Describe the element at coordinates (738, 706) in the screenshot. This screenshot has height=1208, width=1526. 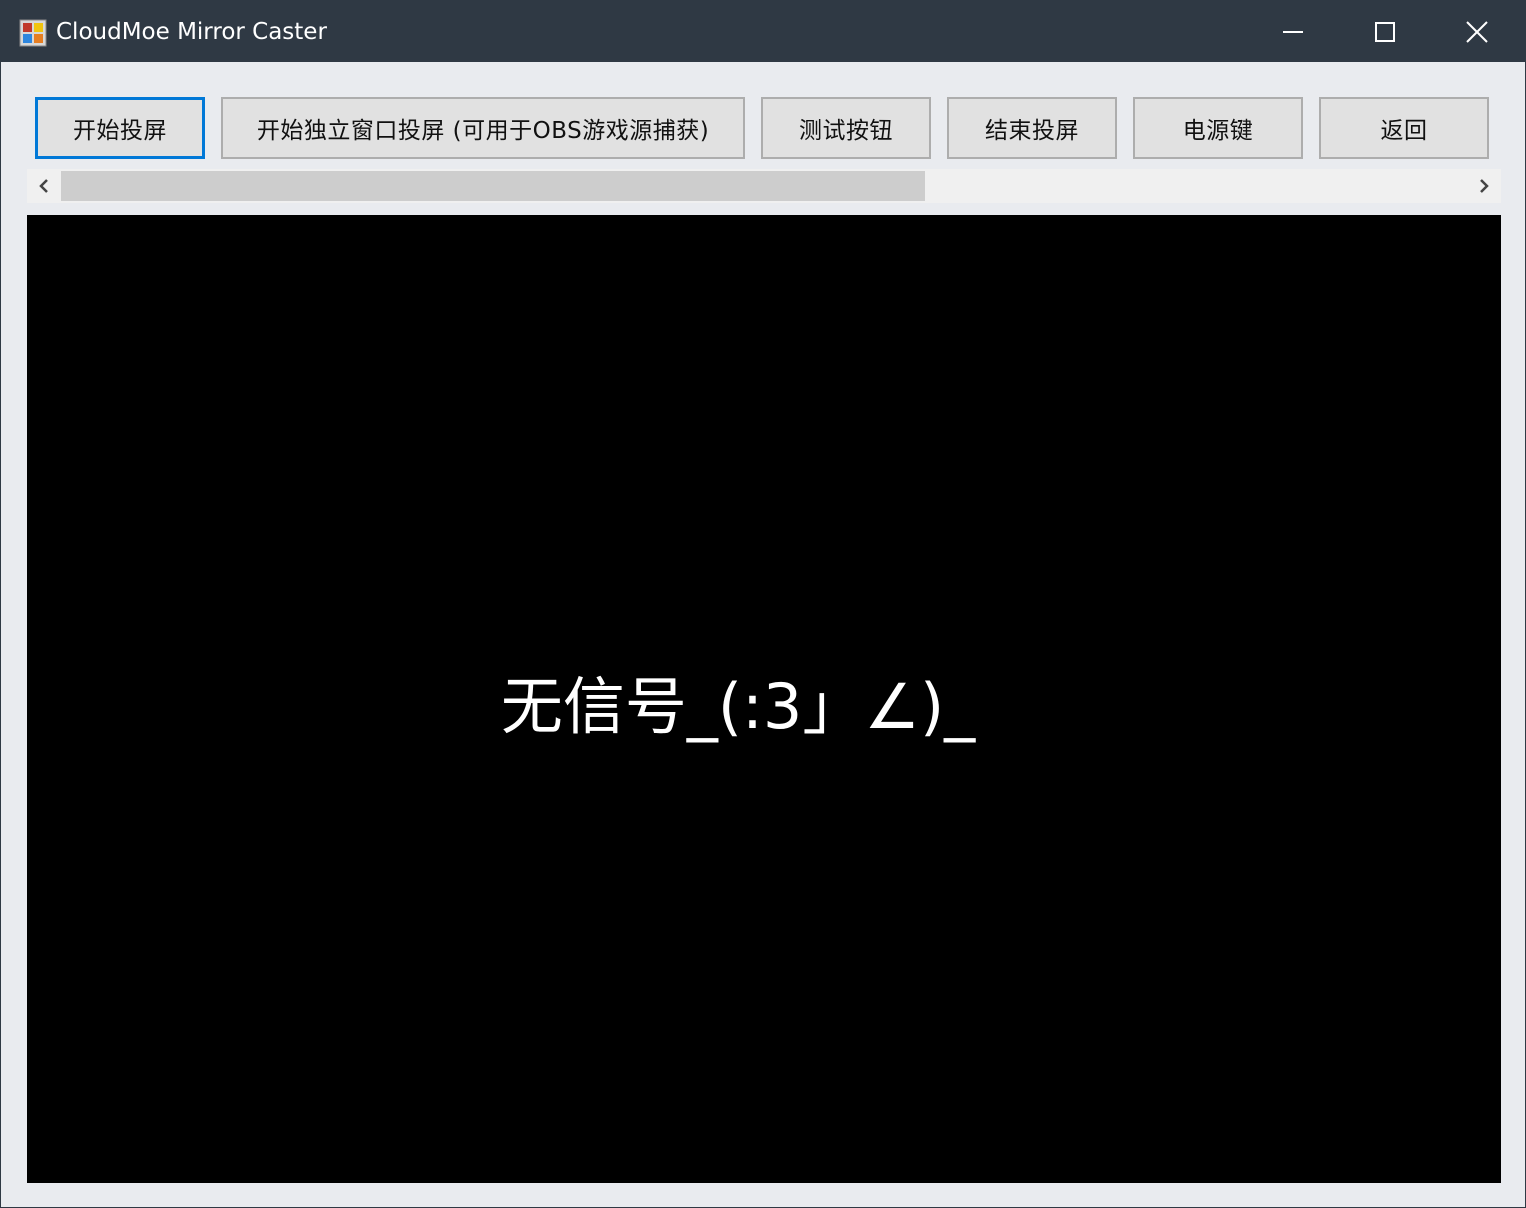
I see `no-signal-text: 无信号_(:3」∠)_` at that location.